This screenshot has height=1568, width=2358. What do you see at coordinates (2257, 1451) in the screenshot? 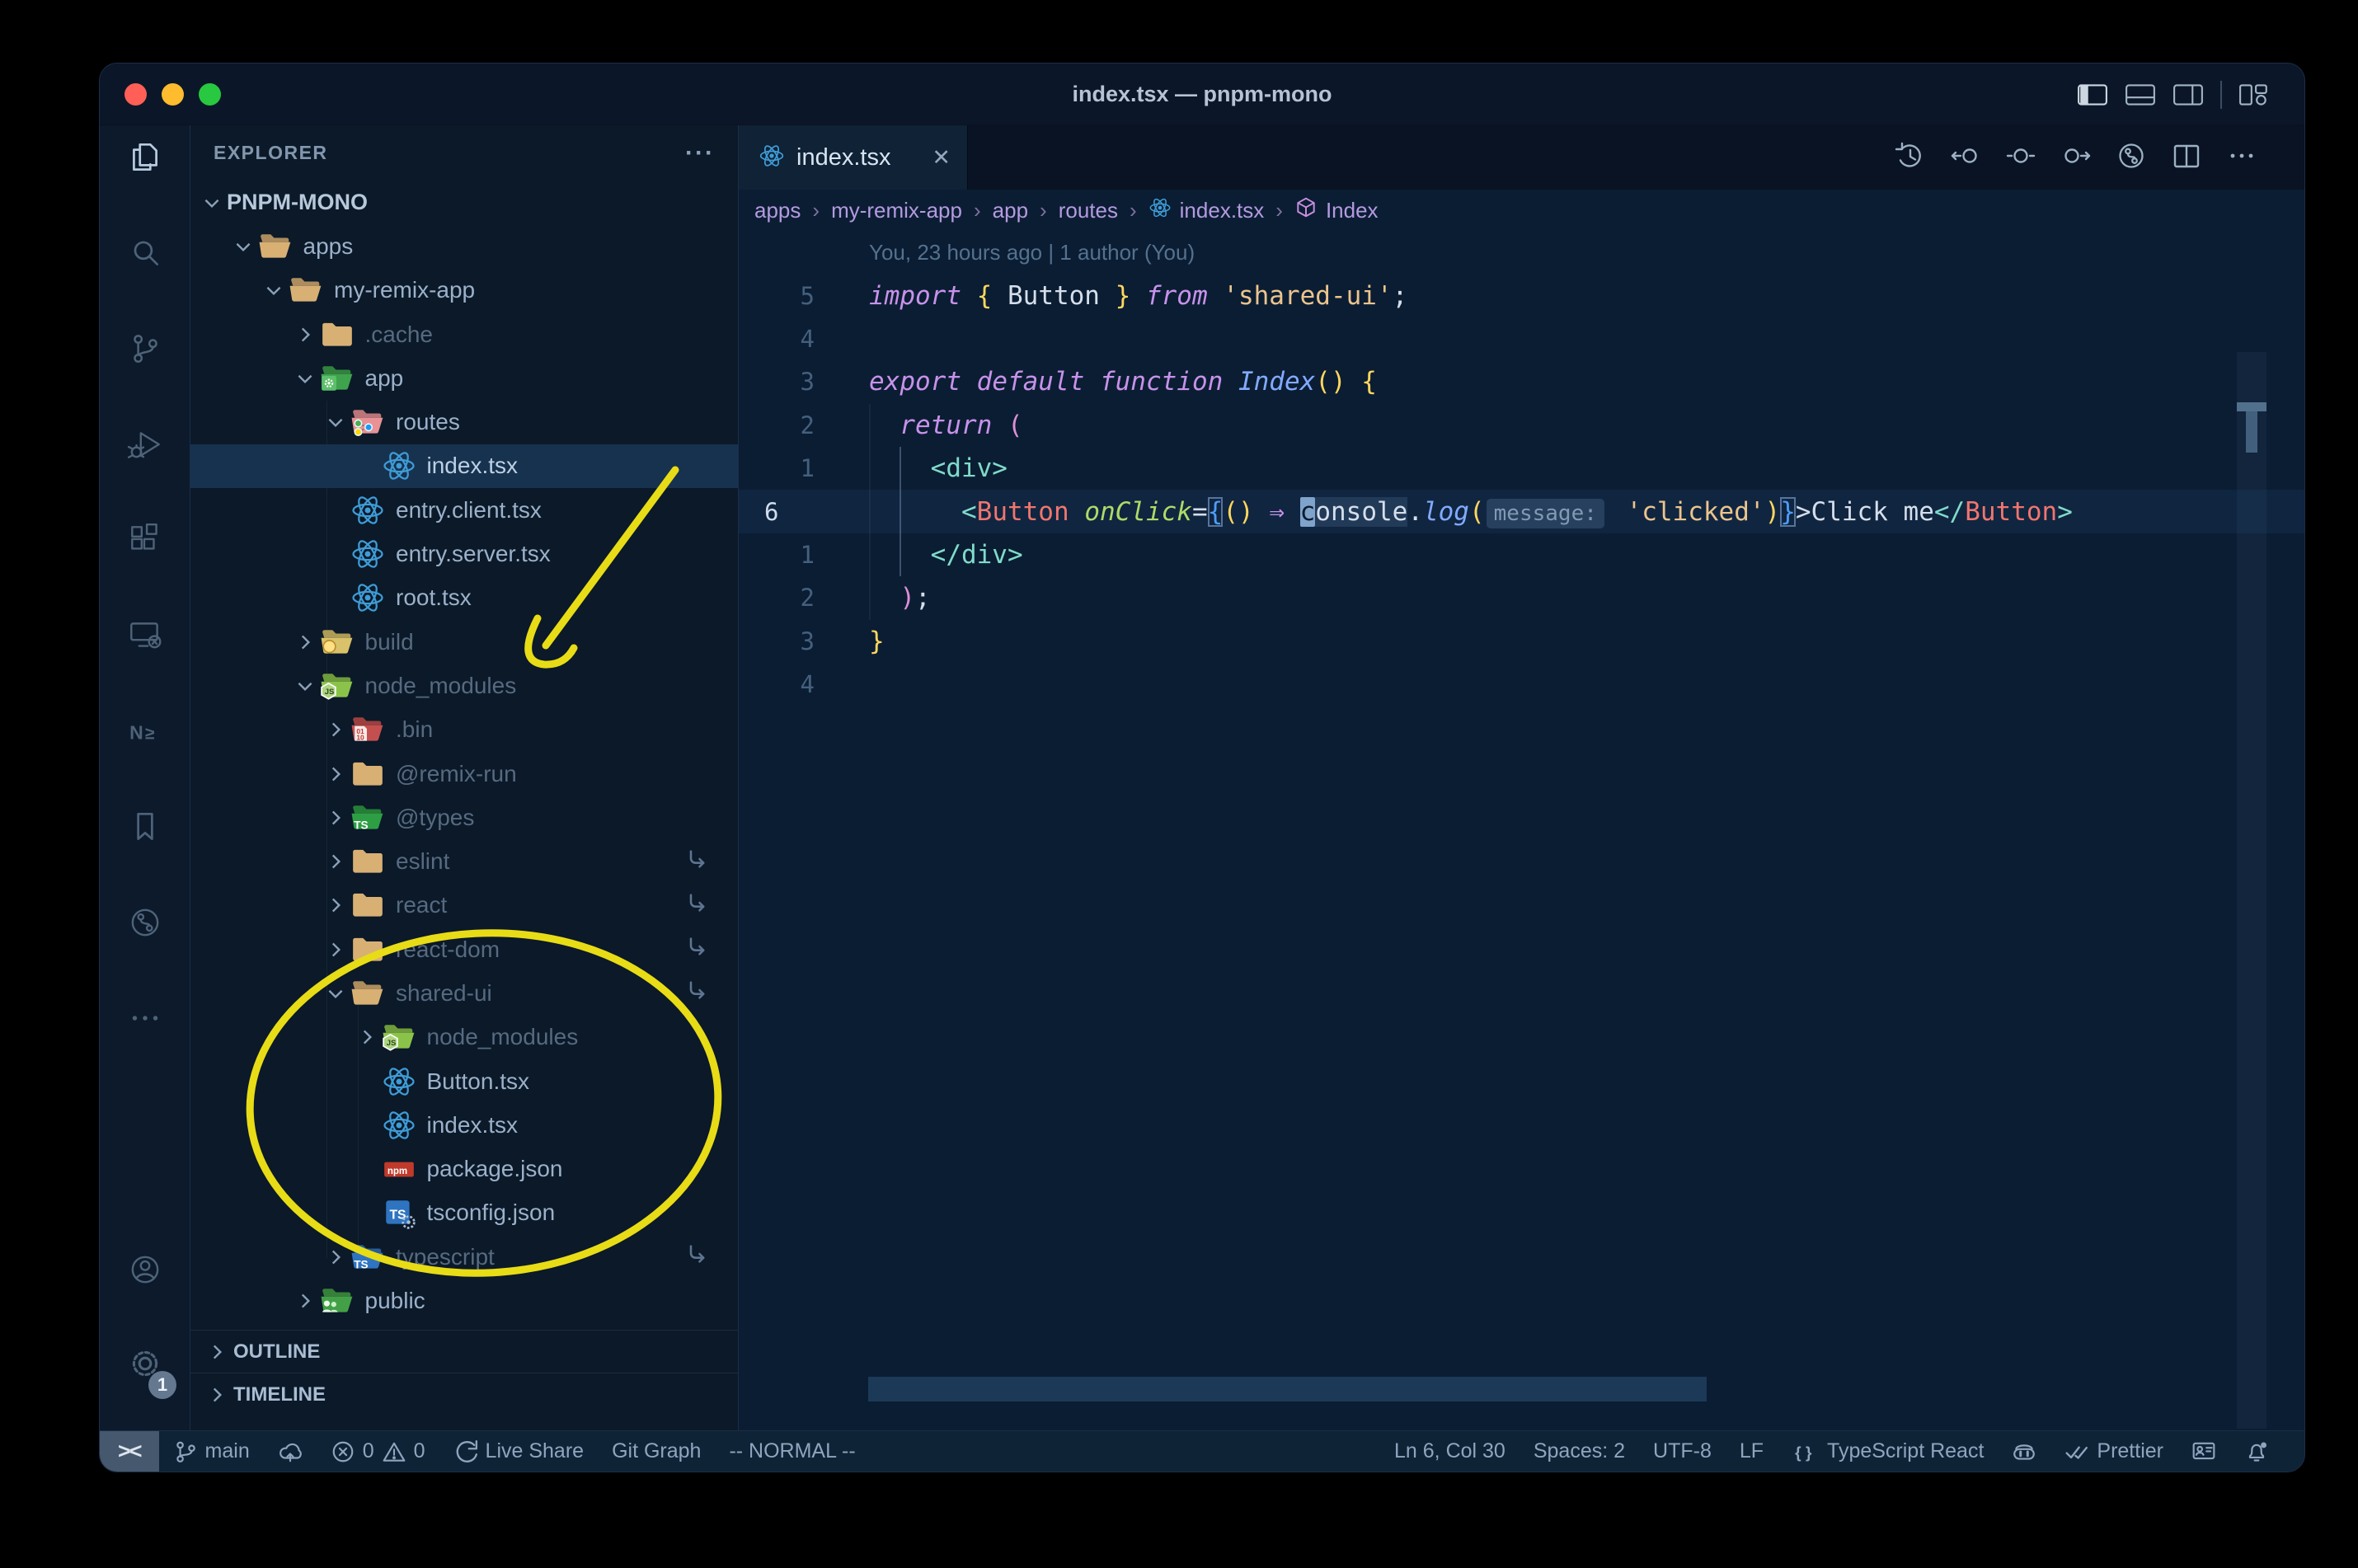
I see `status-item-notifications` at bounding box center [2257, 1451].